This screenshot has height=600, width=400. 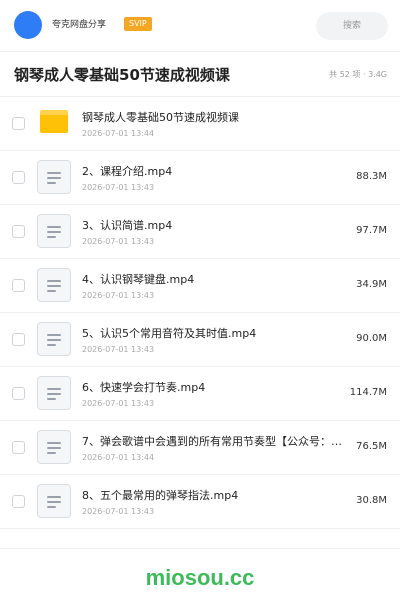 What do you see at coordinates (200, 286) in the screenshot?
I see `list-item: 4、认识钢琴键盘.mp4 2026-07-01 13:43 34.9M` at bounding box center [200, 286].